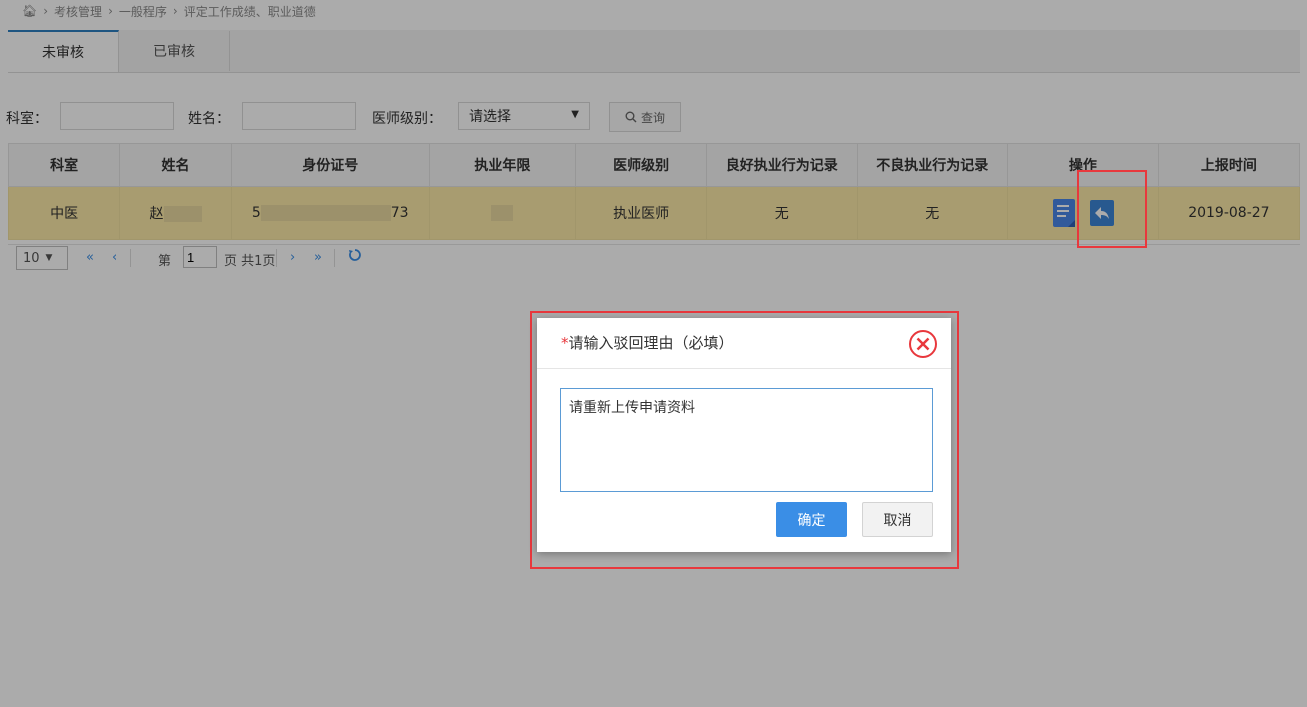 The height and width of the screenshot is (707, 1307). Describe the element at coordinates (746, 440) in the screenshot. I see `reject-reason-textarea: 请重新上传申请资料` at that location.